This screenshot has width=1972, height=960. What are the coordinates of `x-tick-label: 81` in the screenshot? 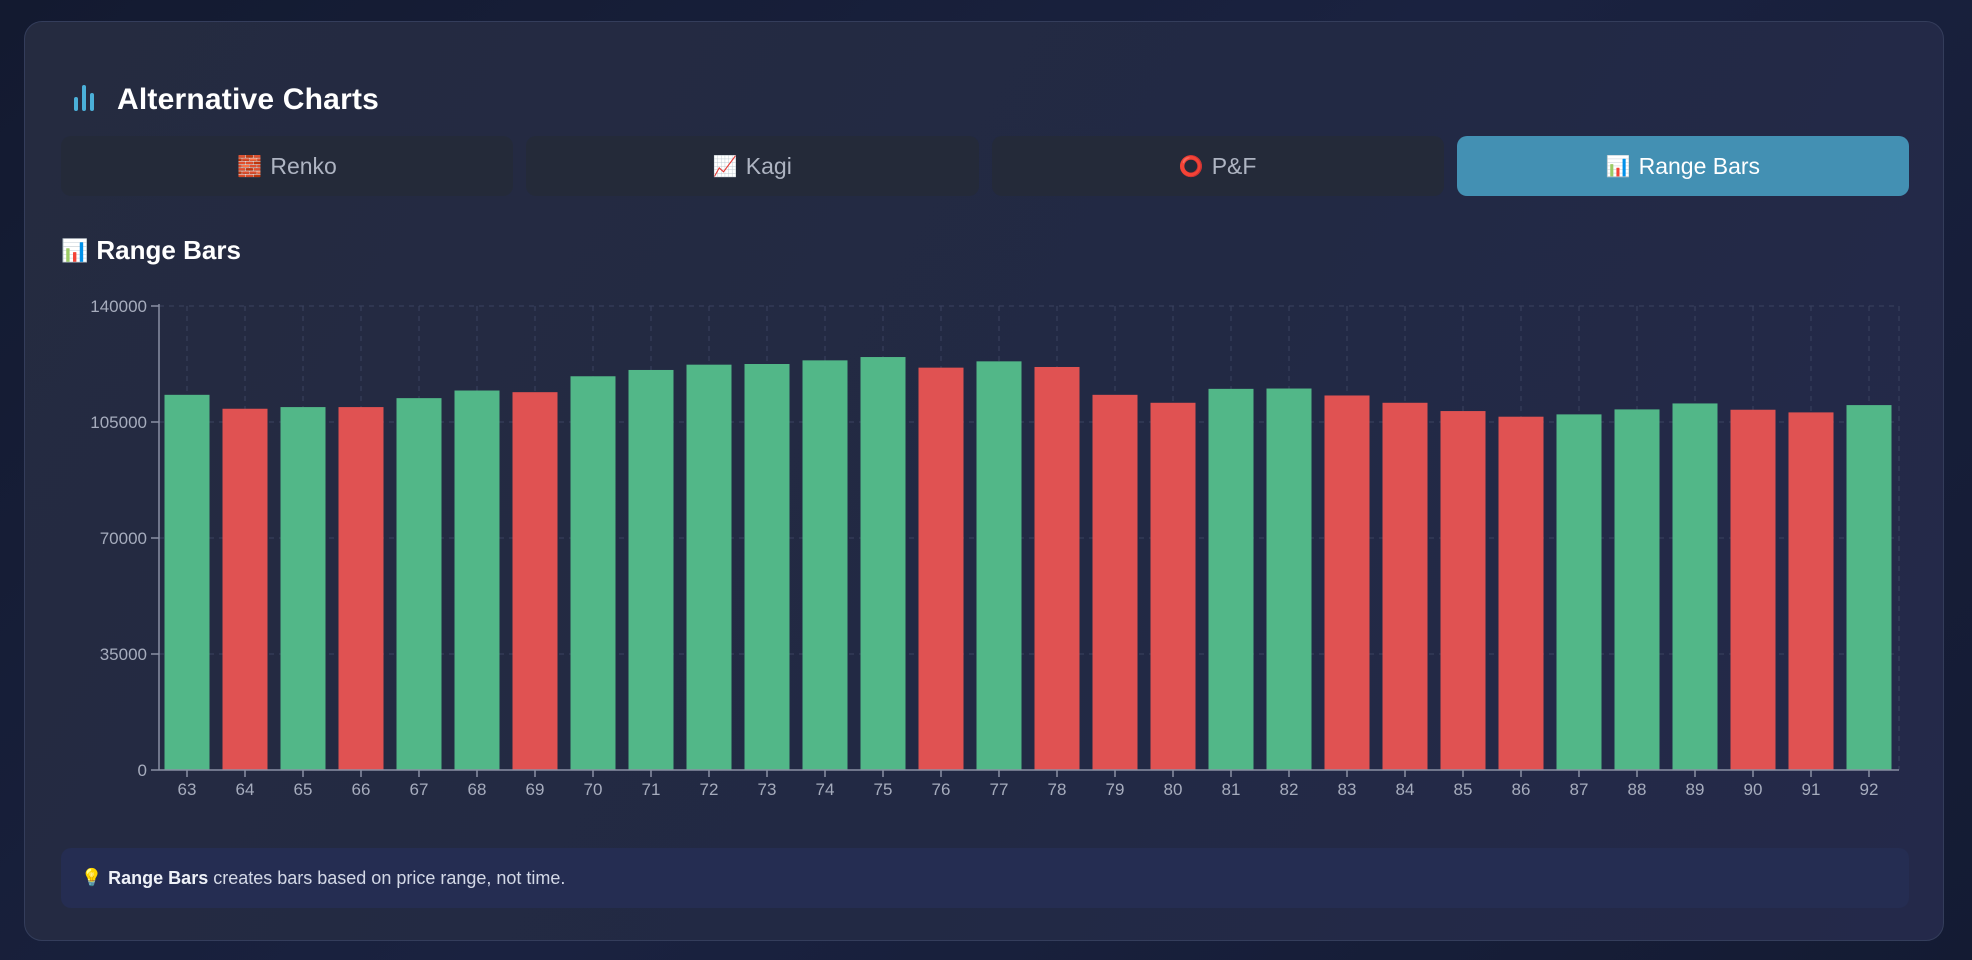 It's located at (1231, 789).